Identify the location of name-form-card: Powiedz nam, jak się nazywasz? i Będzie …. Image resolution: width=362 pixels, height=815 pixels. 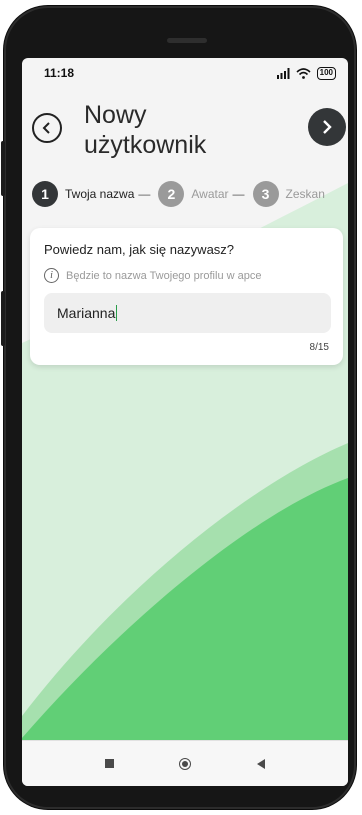
(186, 296).